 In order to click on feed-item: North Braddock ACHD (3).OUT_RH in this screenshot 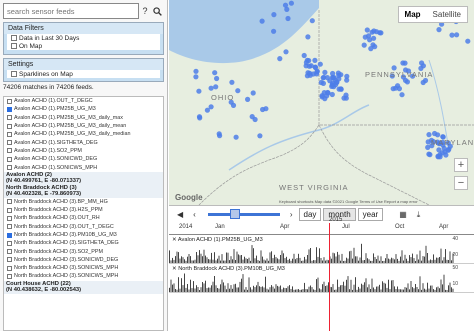, I will do `click(83, 218)`.